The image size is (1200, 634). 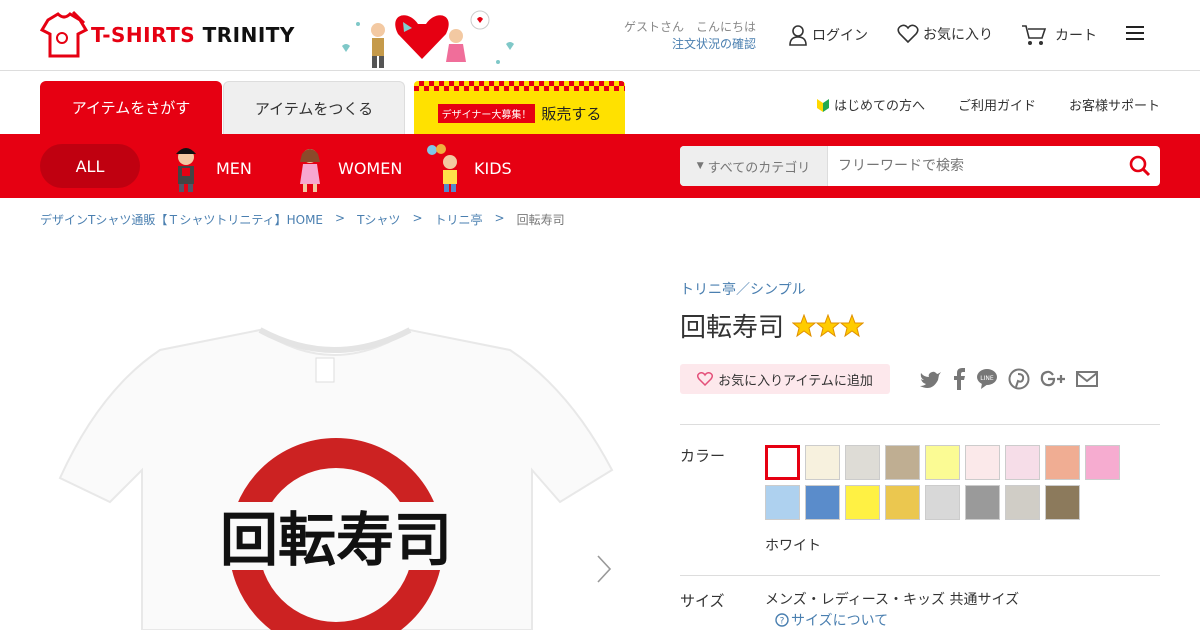 I want to click on tshirt-logo-icon, so click(x=64, y=34).